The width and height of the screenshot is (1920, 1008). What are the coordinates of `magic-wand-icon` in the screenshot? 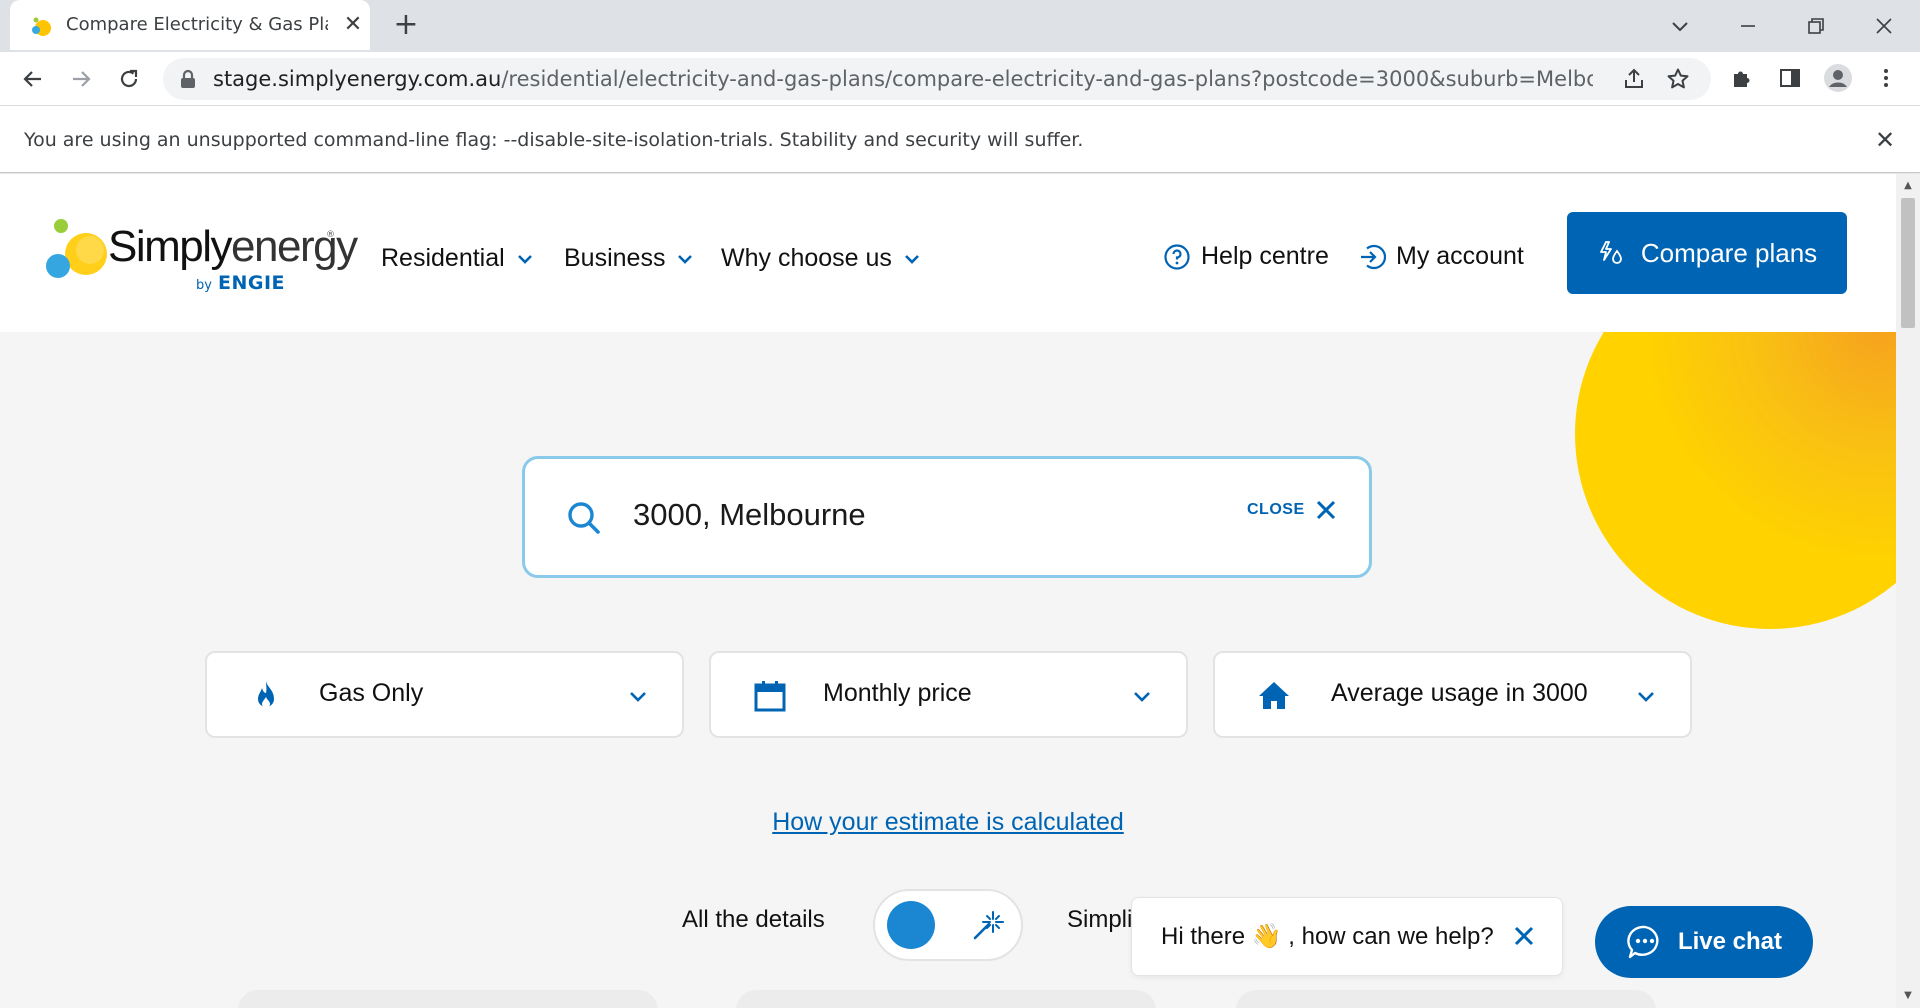 It's located at (988, 925).